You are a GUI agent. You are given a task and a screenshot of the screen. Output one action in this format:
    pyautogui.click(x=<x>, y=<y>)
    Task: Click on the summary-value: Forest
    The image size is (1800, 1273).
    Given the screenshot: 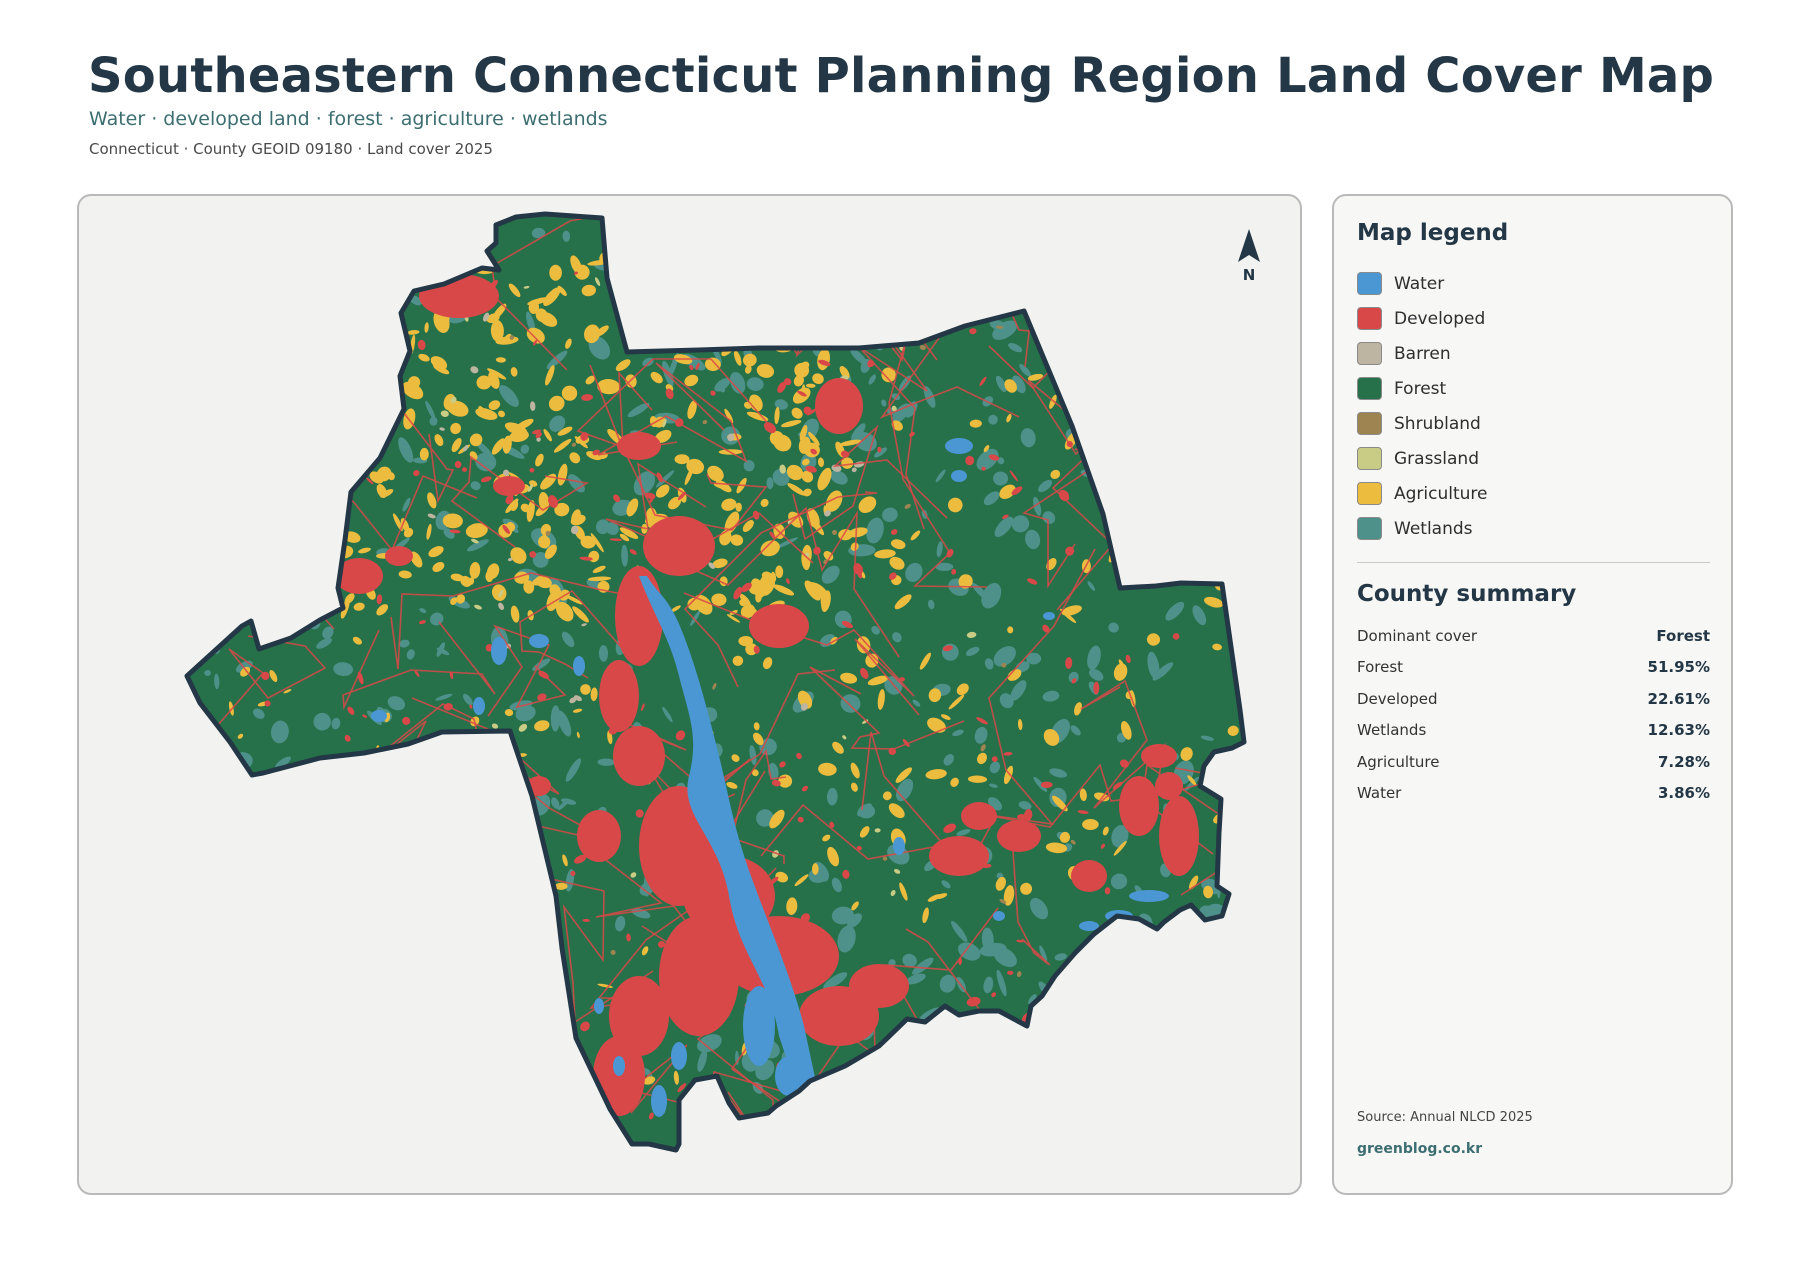 What is the action you would take?
    pyautogui.click(x=1683, y=635)
    